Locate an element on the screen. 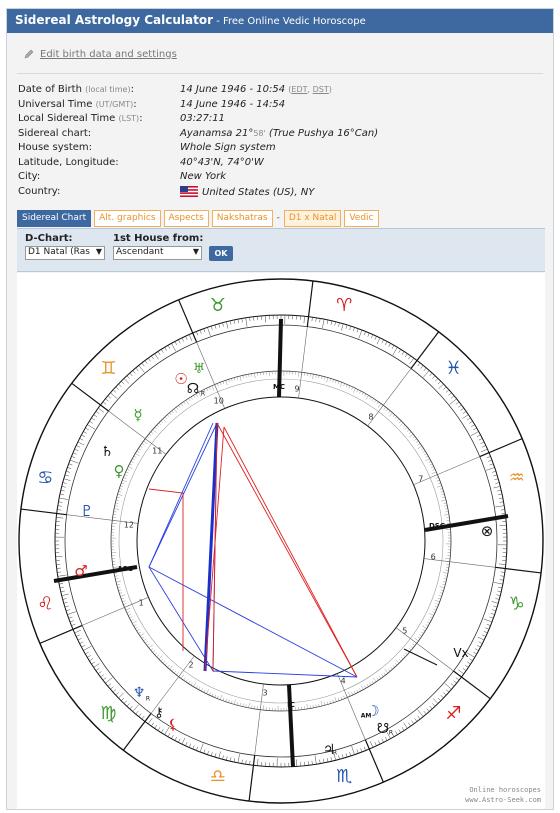 This screenshot has height=813, width=560. edit-birth-data: Edit birth data and settings is located at coordinates (100, 54).